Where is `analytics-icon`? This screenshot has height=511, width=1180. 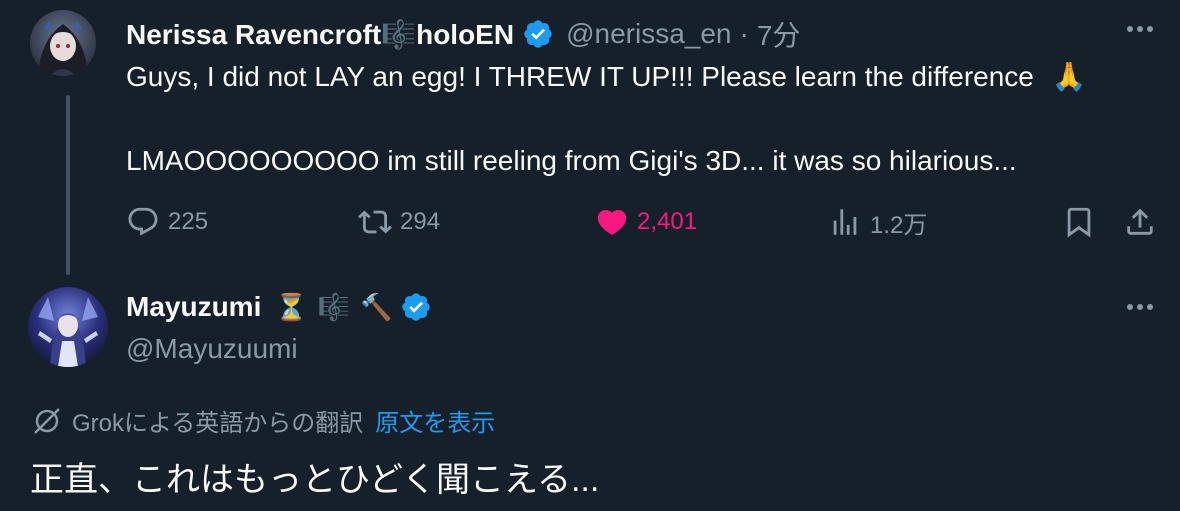
analytics-icon is located at coordinates (845, 222).